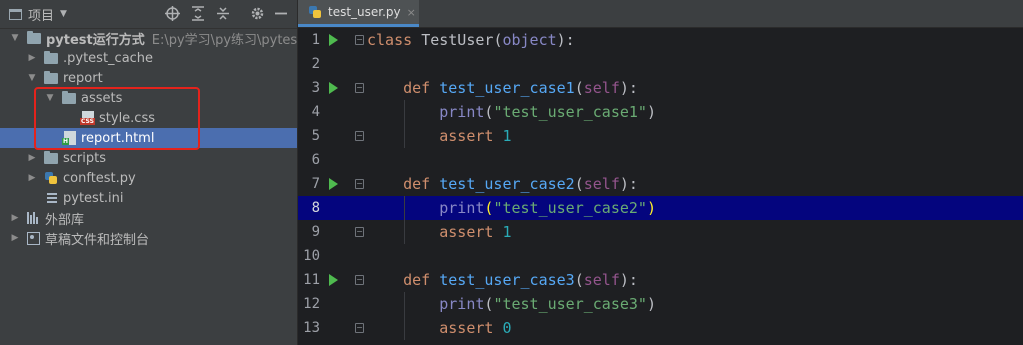 This screenshot has height=345, width=1023. I want to click on tree-item-pytest-cache: ▶ .pytest_cache, so click(148, 58).